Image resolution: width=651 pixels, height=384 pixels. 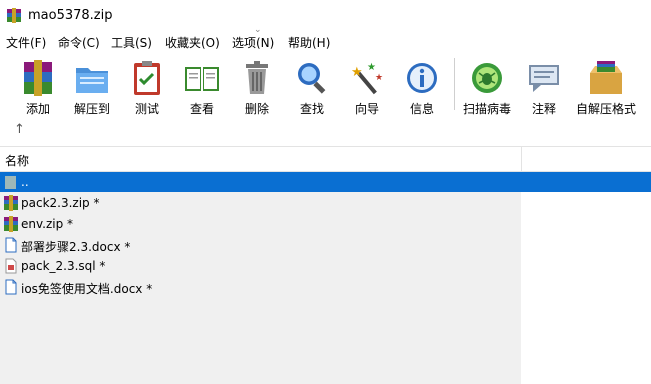 I want to click on list-item: env.zip *, so click(x=325, y=224).